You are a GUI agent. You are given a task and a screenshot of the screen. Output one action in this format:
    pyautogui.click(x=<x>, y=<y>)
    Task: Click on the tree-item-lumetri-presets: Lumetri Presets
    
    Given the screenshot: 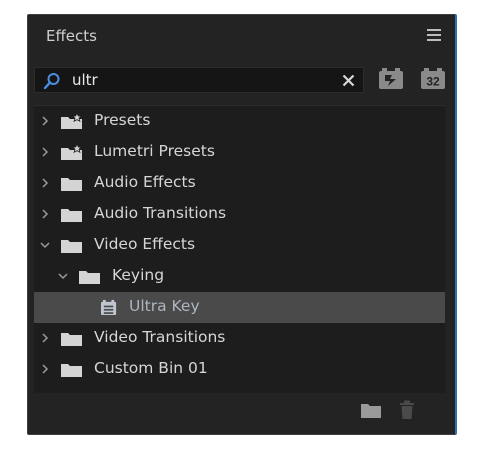 What is the action you would take?
    pyautogui.click(x=239, y=152)
    